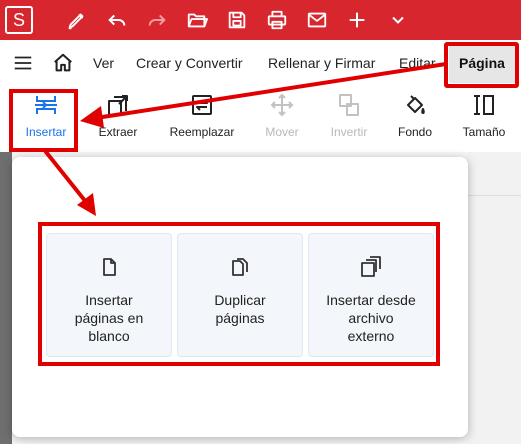 This screenshot has width=521, height=444. Describe the element at coordinates (237, 20) in the screenshot. I see `save-icon` at that location.